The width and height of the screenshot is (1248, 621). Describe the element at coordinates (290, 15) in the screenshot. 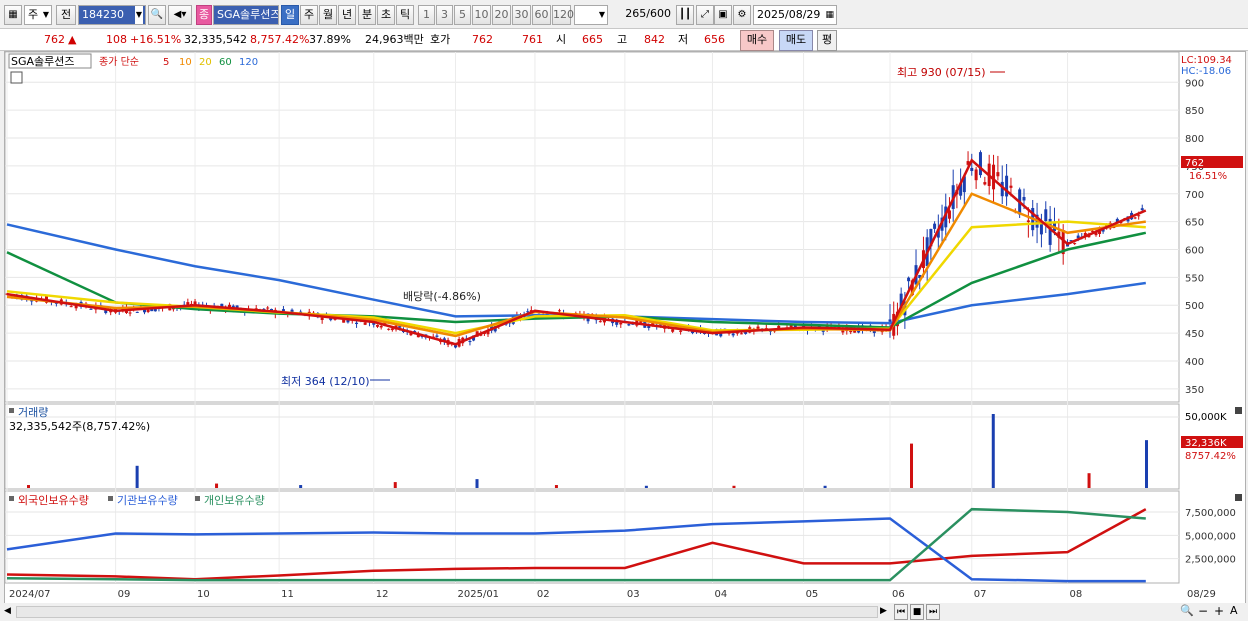

I see `tab-day: 일` at that location.